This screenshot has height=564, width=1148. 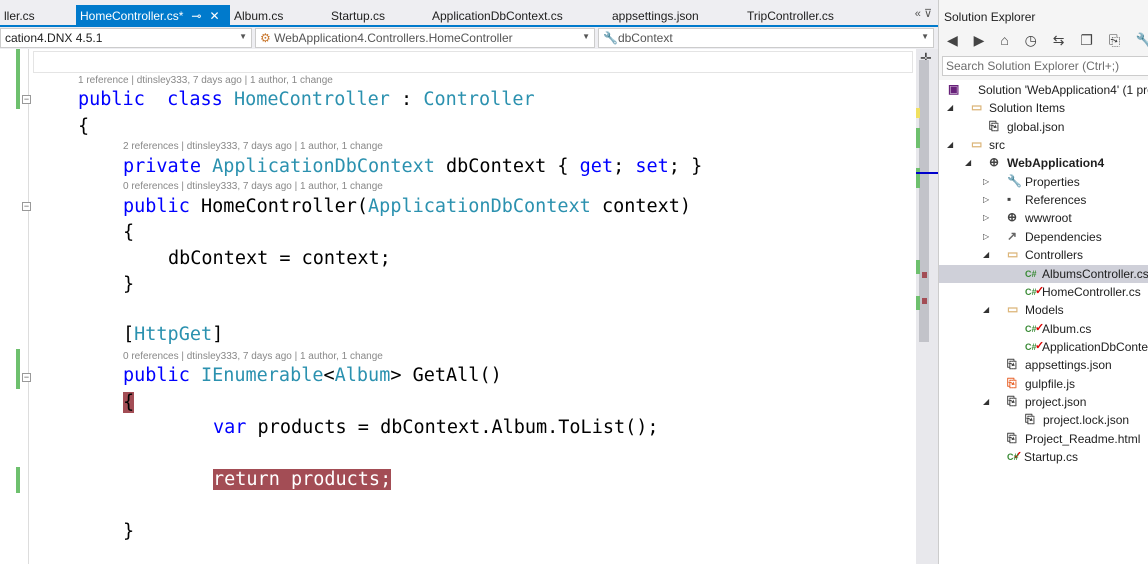 I want to click on code-line: [HttpGet], so click(x=173, y=335).